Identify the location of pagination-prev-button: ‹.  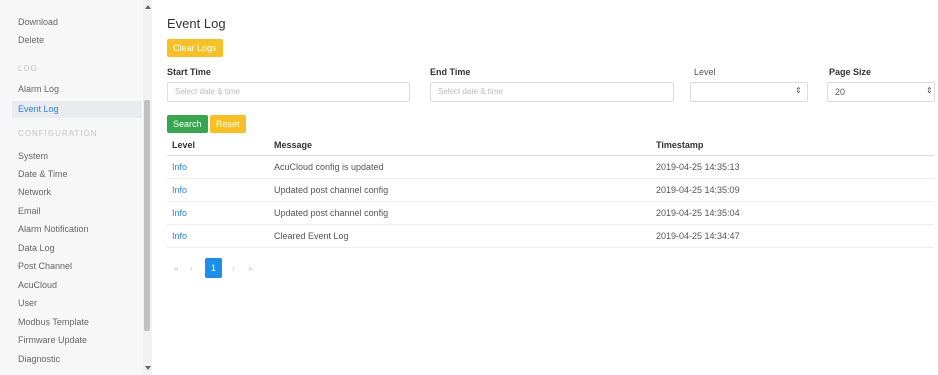
(191, 269).